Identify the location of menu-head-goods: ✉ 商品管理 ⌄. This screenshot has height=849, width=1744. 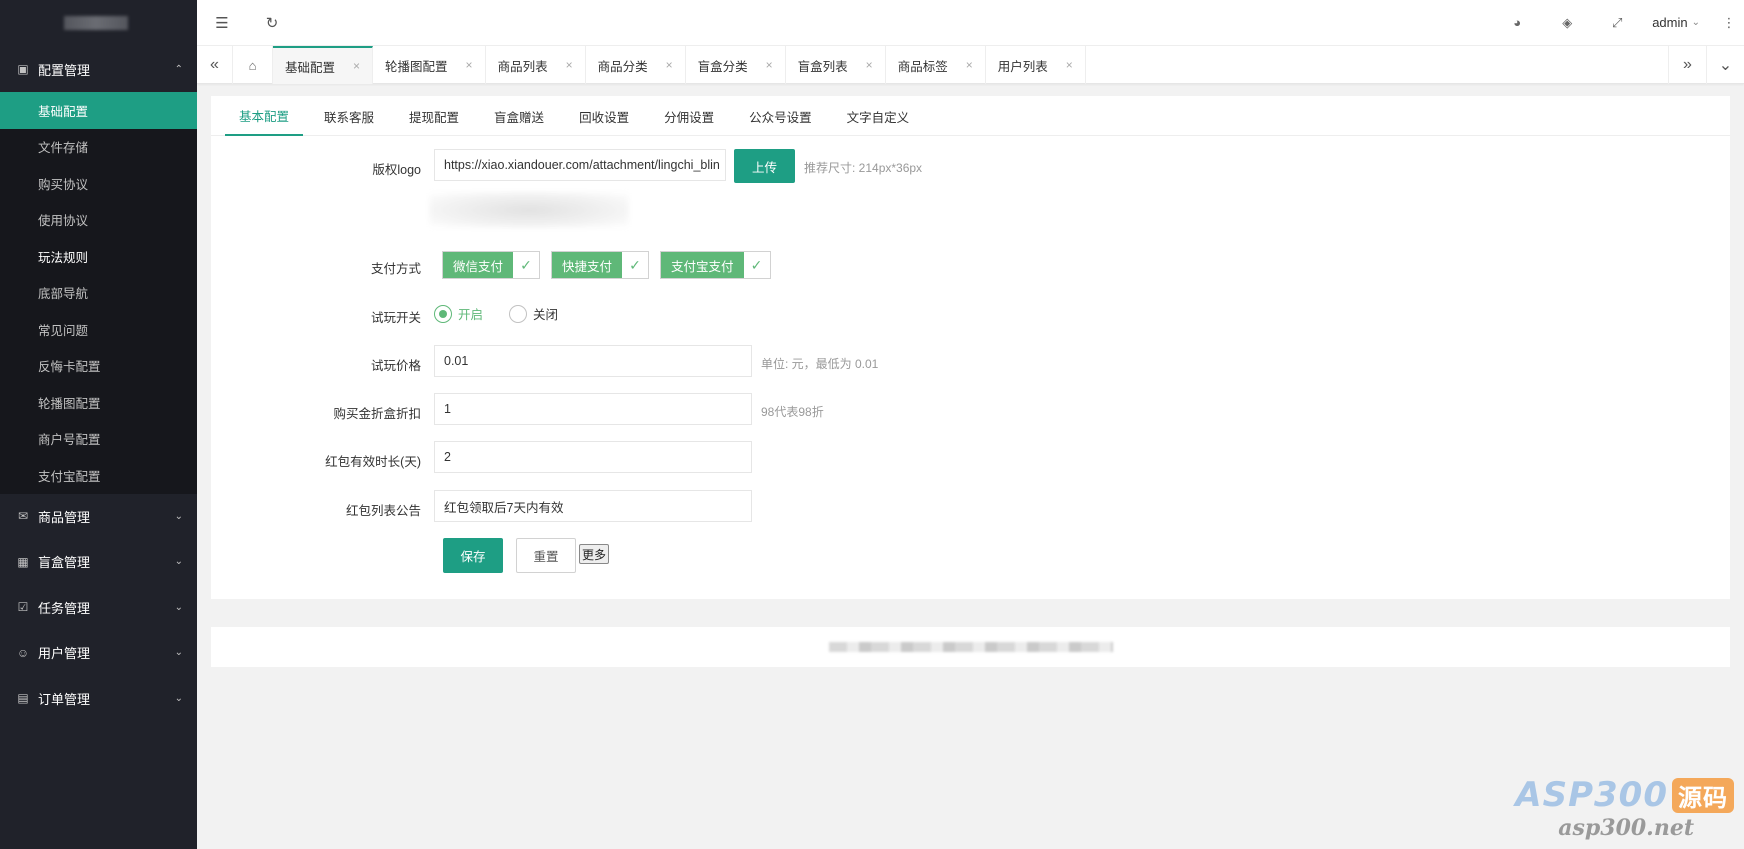
(98, 517).